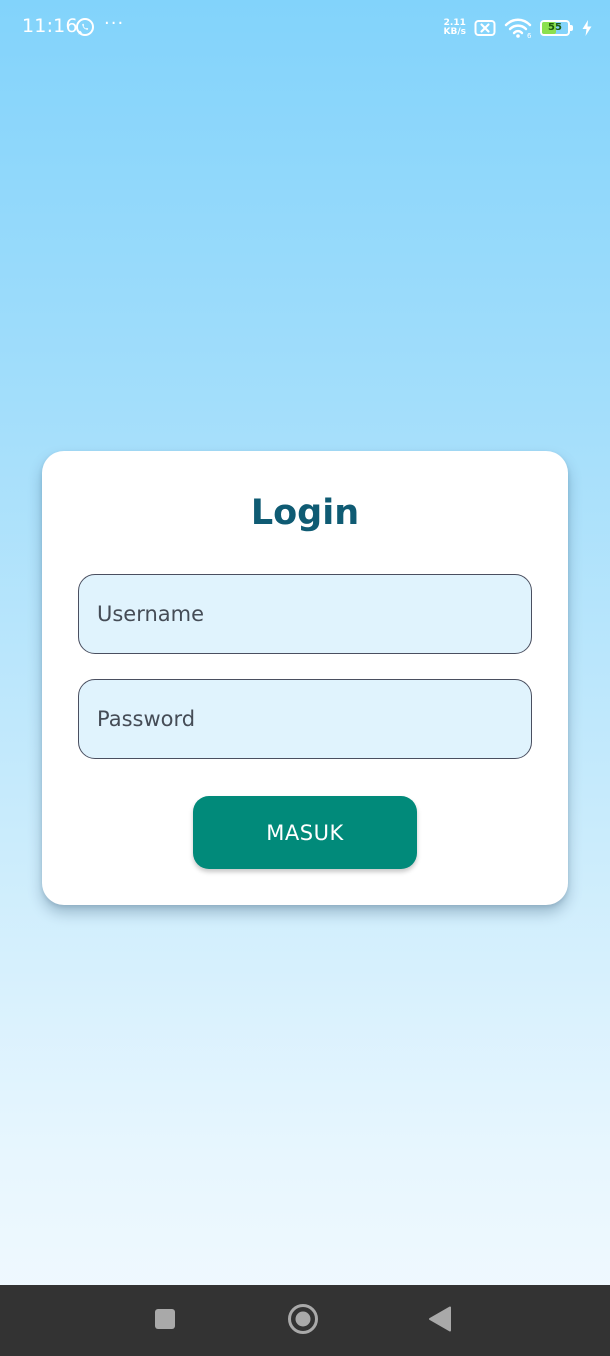 The height and width of the screenshot is (1356, 610). What do you see at coordinates (85, 27) in the screenshot?
I see `whatsapp-icon` at bounding box center [85, 27].